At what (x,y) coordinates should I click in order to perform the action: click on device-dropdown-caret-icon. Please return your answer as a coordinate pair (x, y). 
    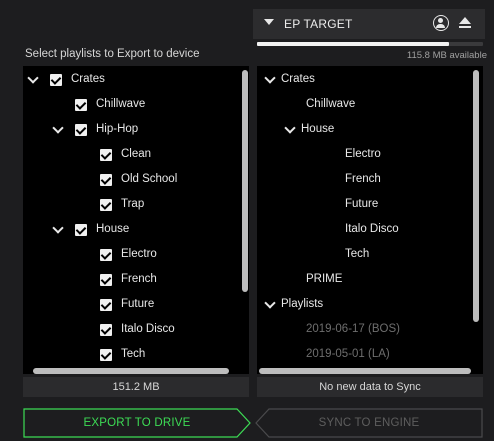
    Looking at the image, I should click on (269, 22).